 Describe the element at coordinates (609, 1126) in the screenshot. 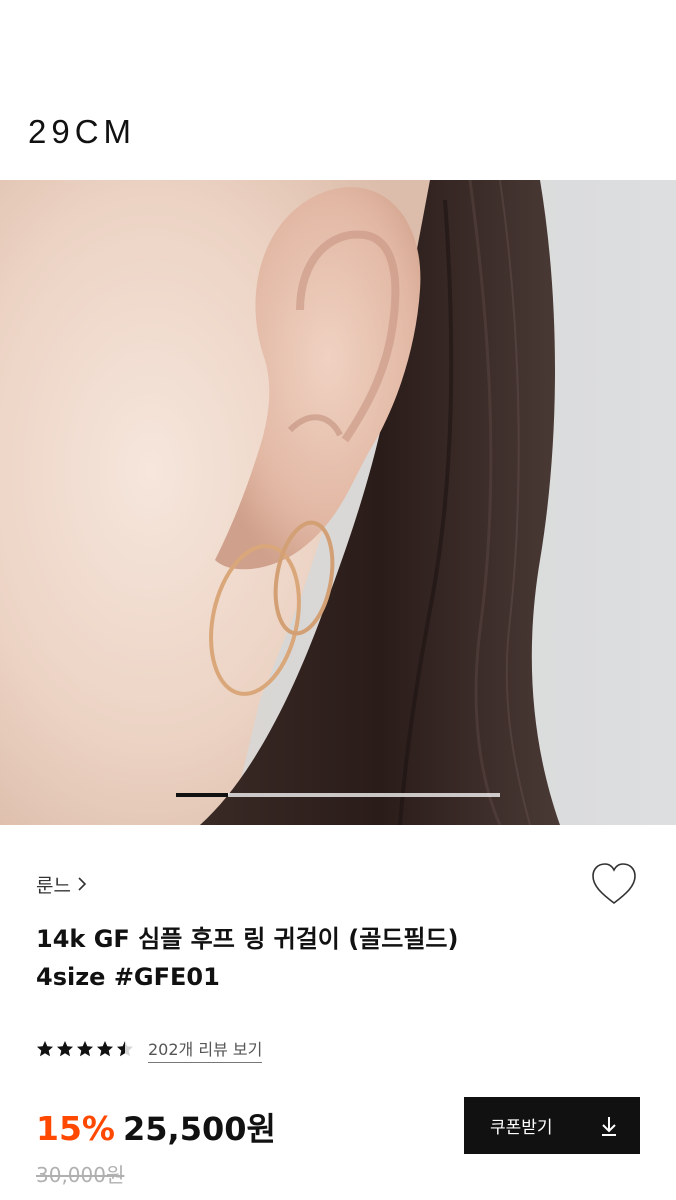

I see `download-icon` at that location.